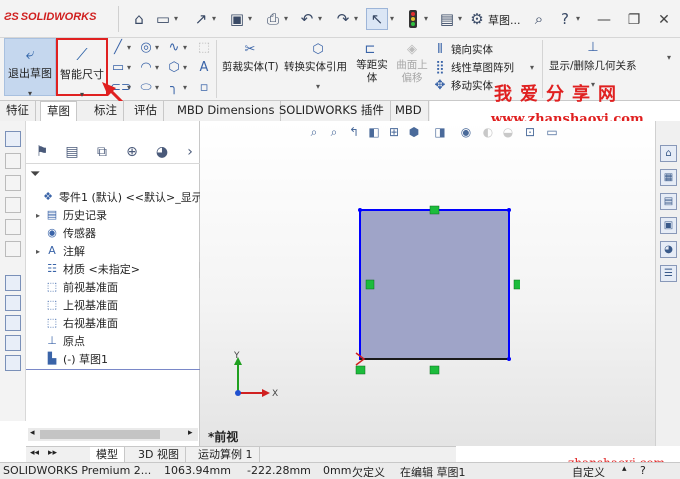 This screenshot has height=479, width=680. I want to click on property-manager-icon: ▤, so click(72, 152).